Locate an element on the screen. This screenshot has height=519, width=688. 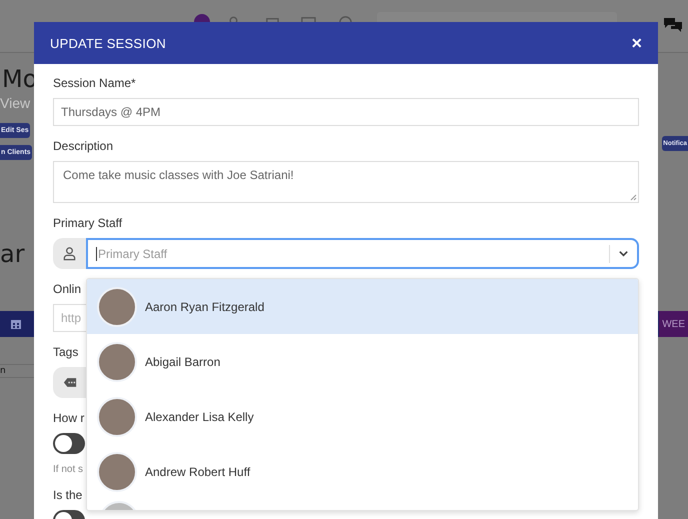
resize-grip-icon is located at coordinates (633, 197).